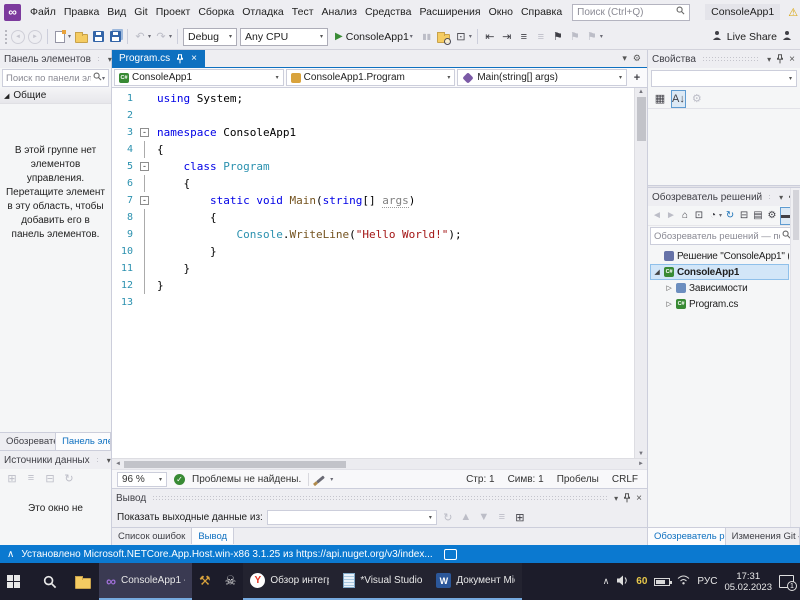 The width and height of the screenshot is (800, 600). What do you see at coordinates (321, 36) in the screenshot?
I see `combo-dropdown-icon: ▾` at bounding box center [321, 36].